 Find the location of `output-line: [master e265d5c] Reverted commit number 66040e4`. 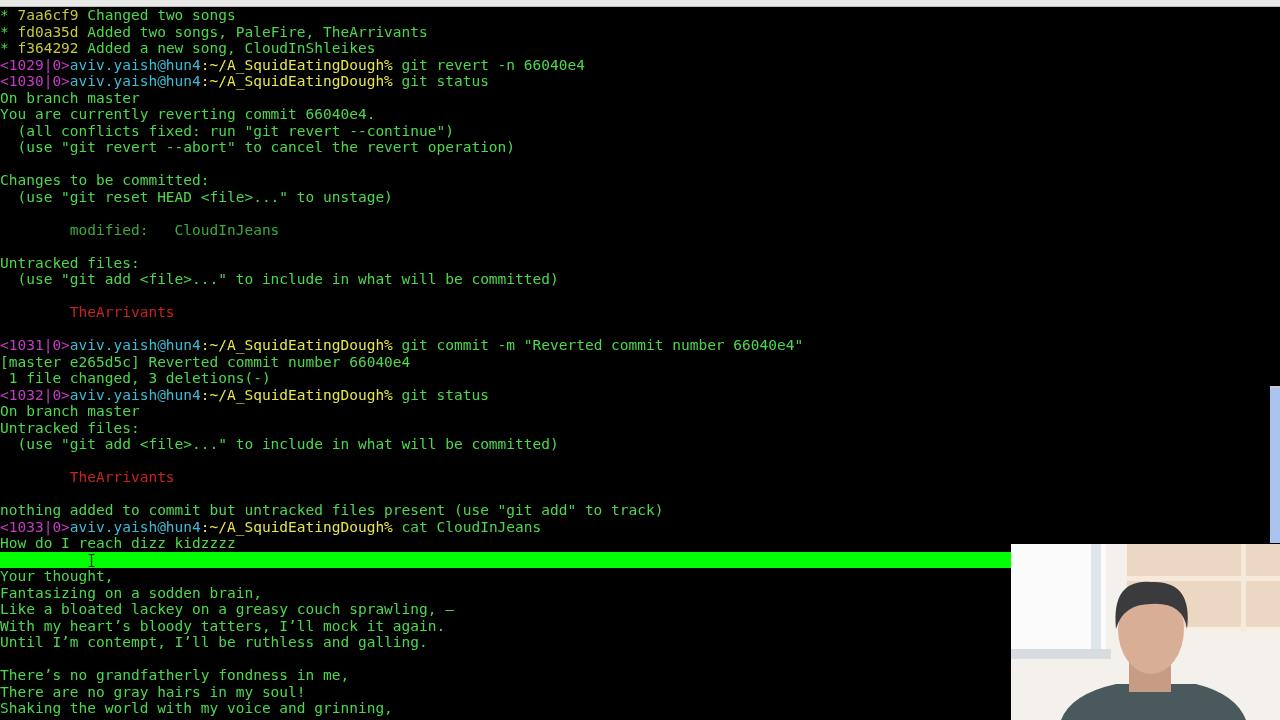

output-line: [master e265d5c] Reverted commit number 66040e4 is located at coordinates (205, 361).